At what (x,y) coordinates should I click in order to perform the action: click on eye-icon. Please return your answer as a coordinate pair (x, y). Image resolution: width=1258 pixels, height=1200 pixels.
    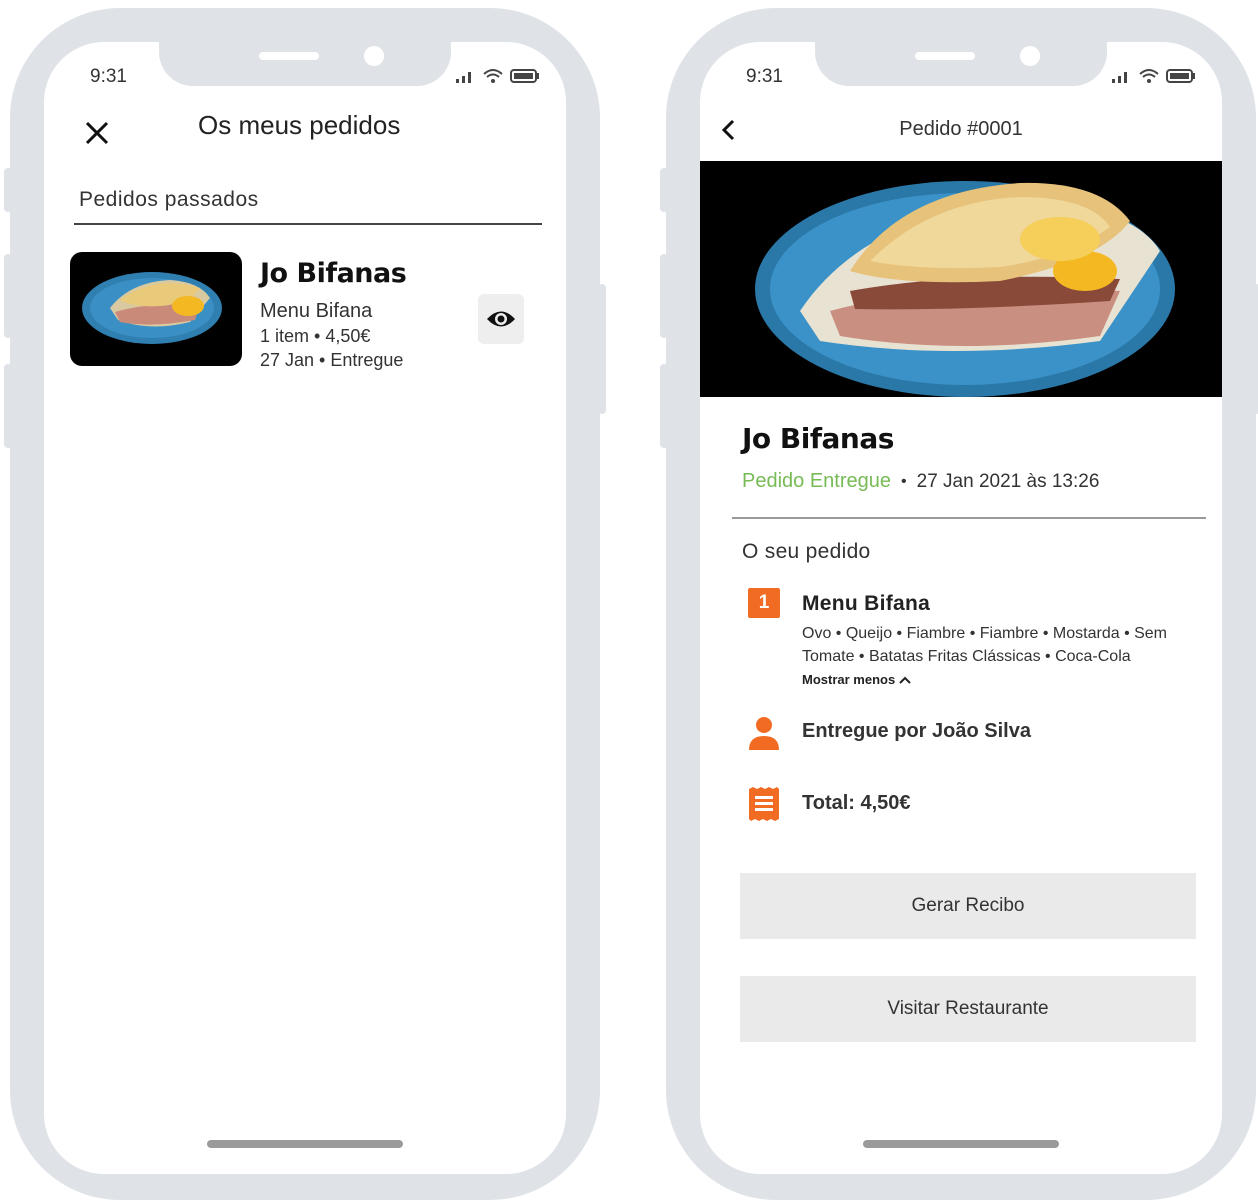
    Looking at the image, I should click on (501, 319).